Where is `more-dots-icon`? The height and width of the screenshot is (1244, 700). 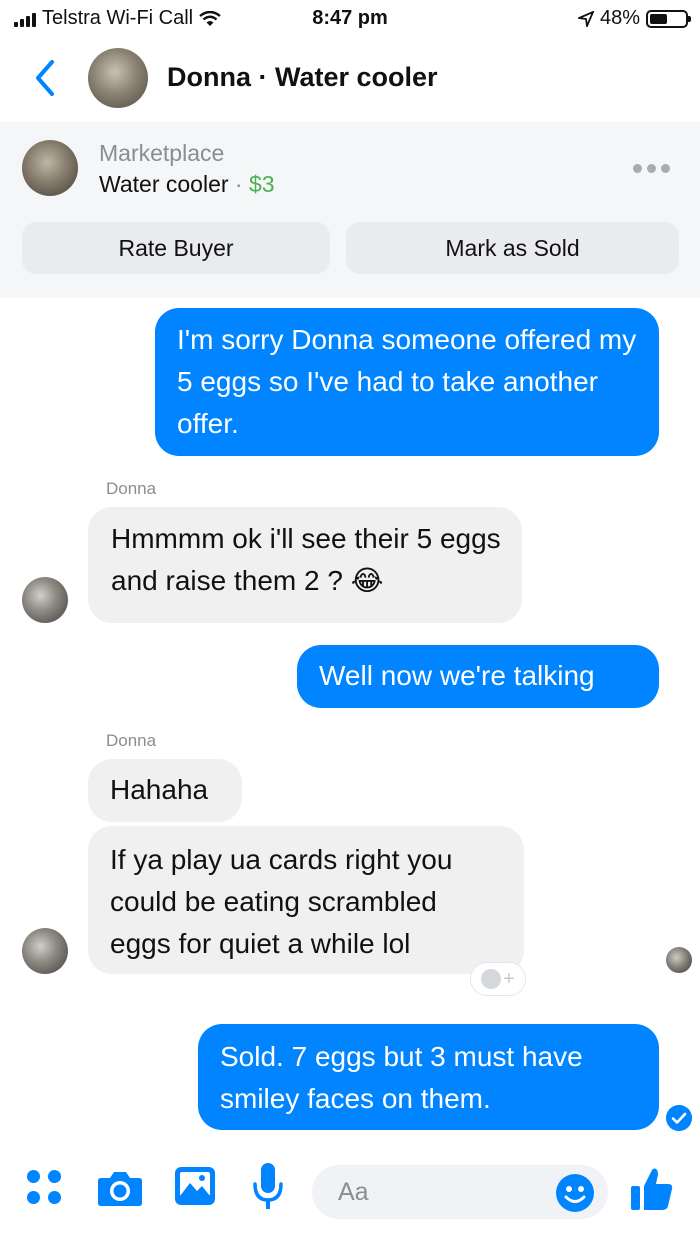
more-dots-icon is located at coordinates (651, 168).